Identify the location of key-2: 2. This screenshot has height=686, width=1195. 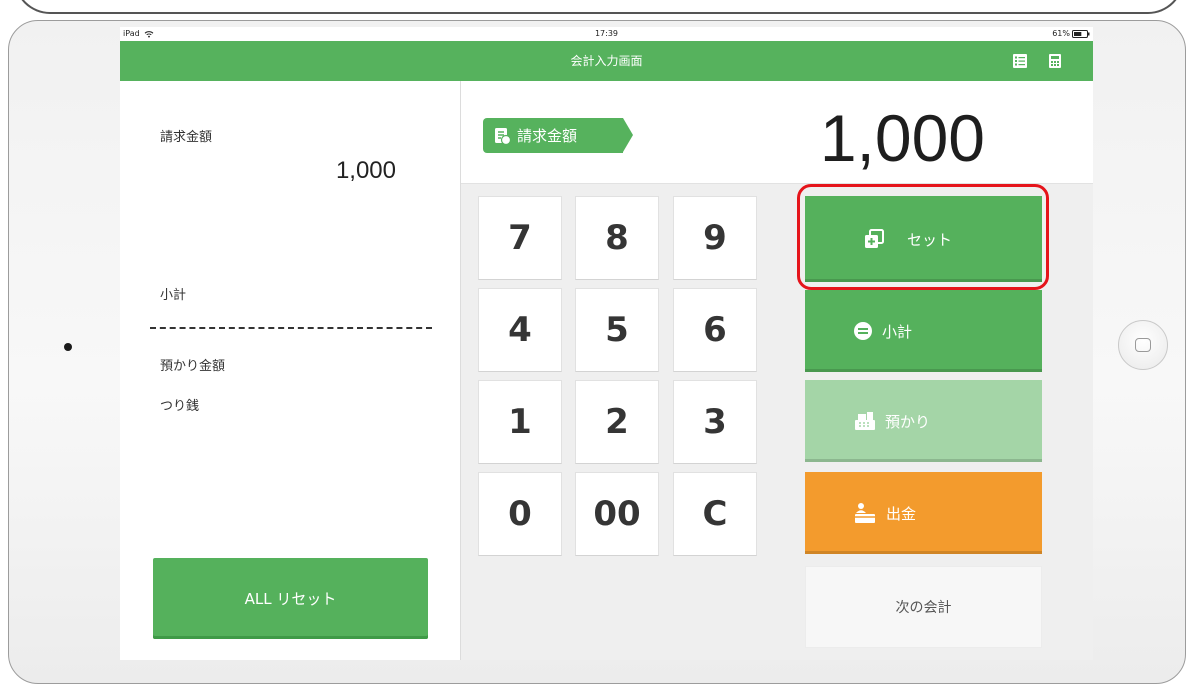
(617, 422).